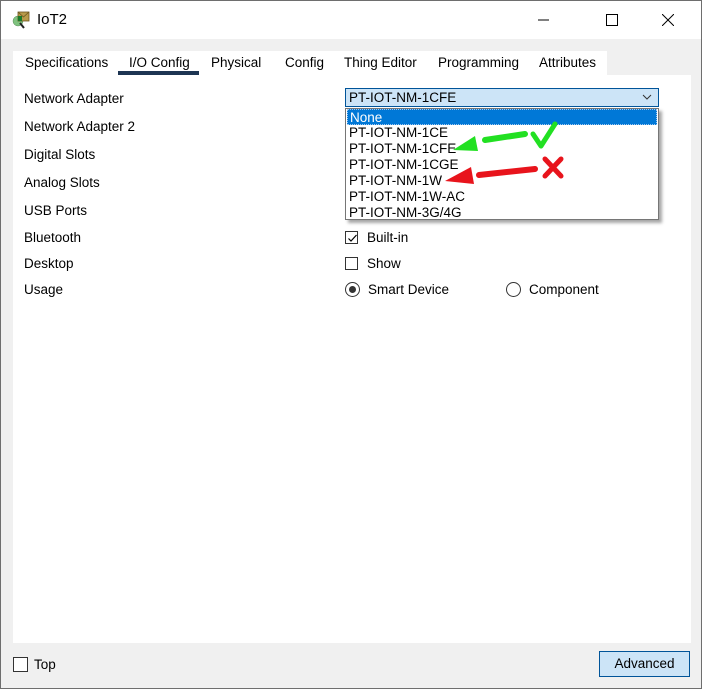  I want to click on radio-selected-dot, so click(352, 289).